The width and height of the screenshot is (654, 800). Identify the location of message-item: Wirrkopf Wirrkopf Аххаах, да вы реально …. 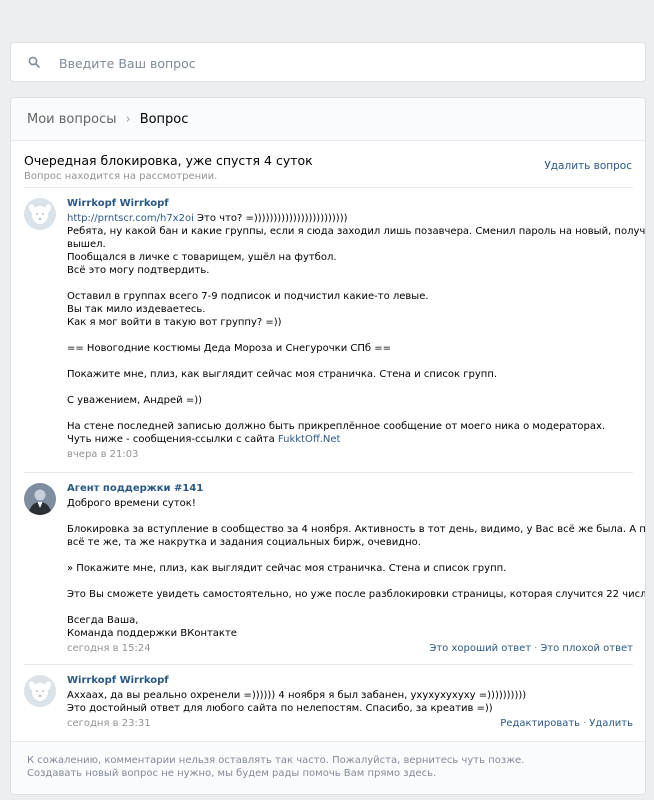
(328, 698).